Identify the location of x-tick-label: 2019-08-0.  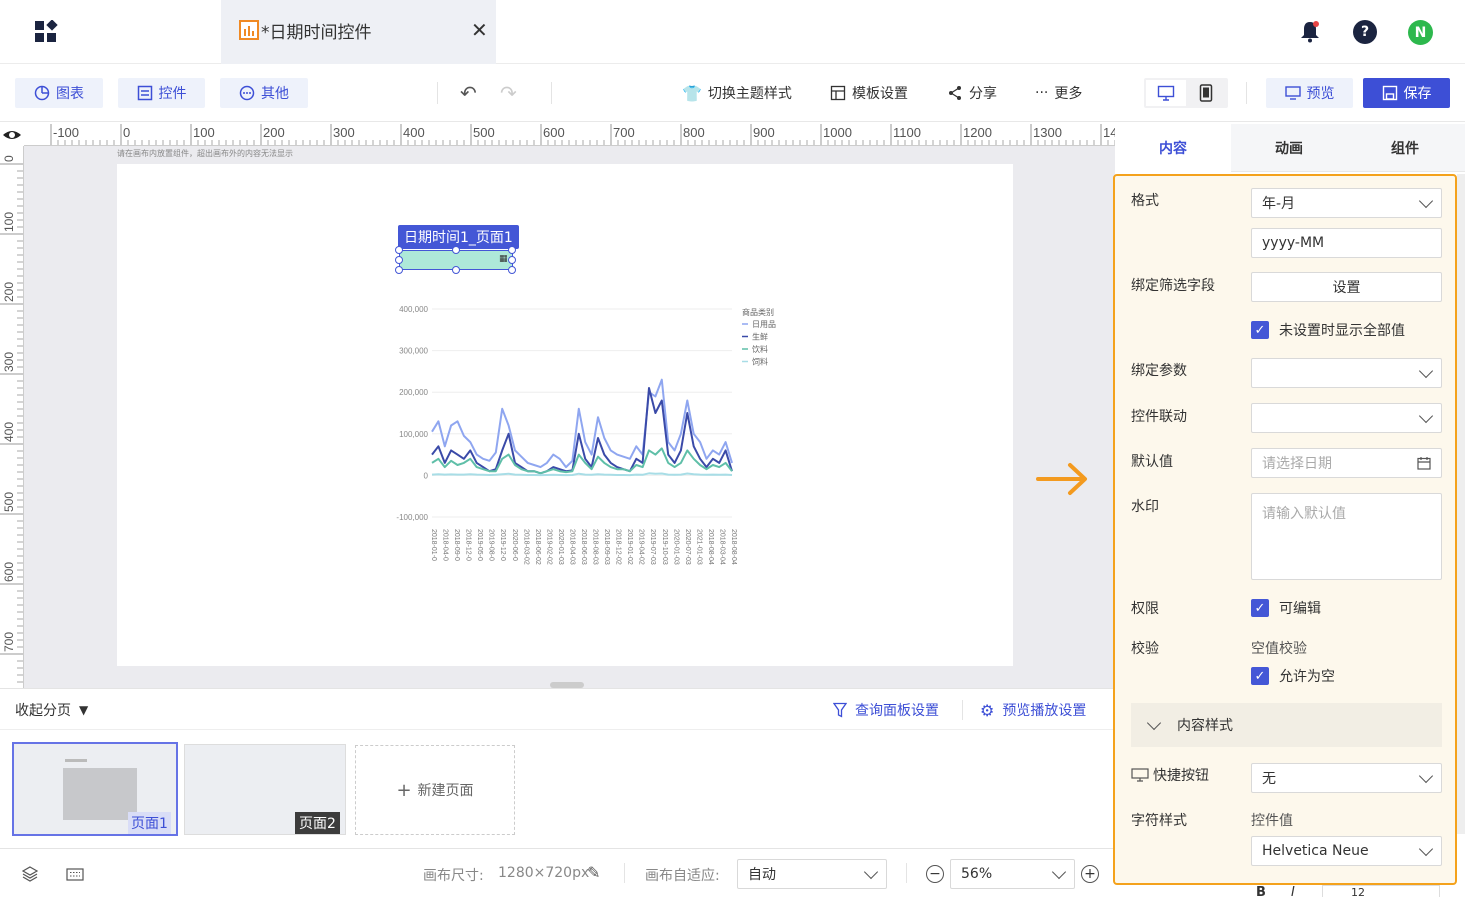
(491, 545).